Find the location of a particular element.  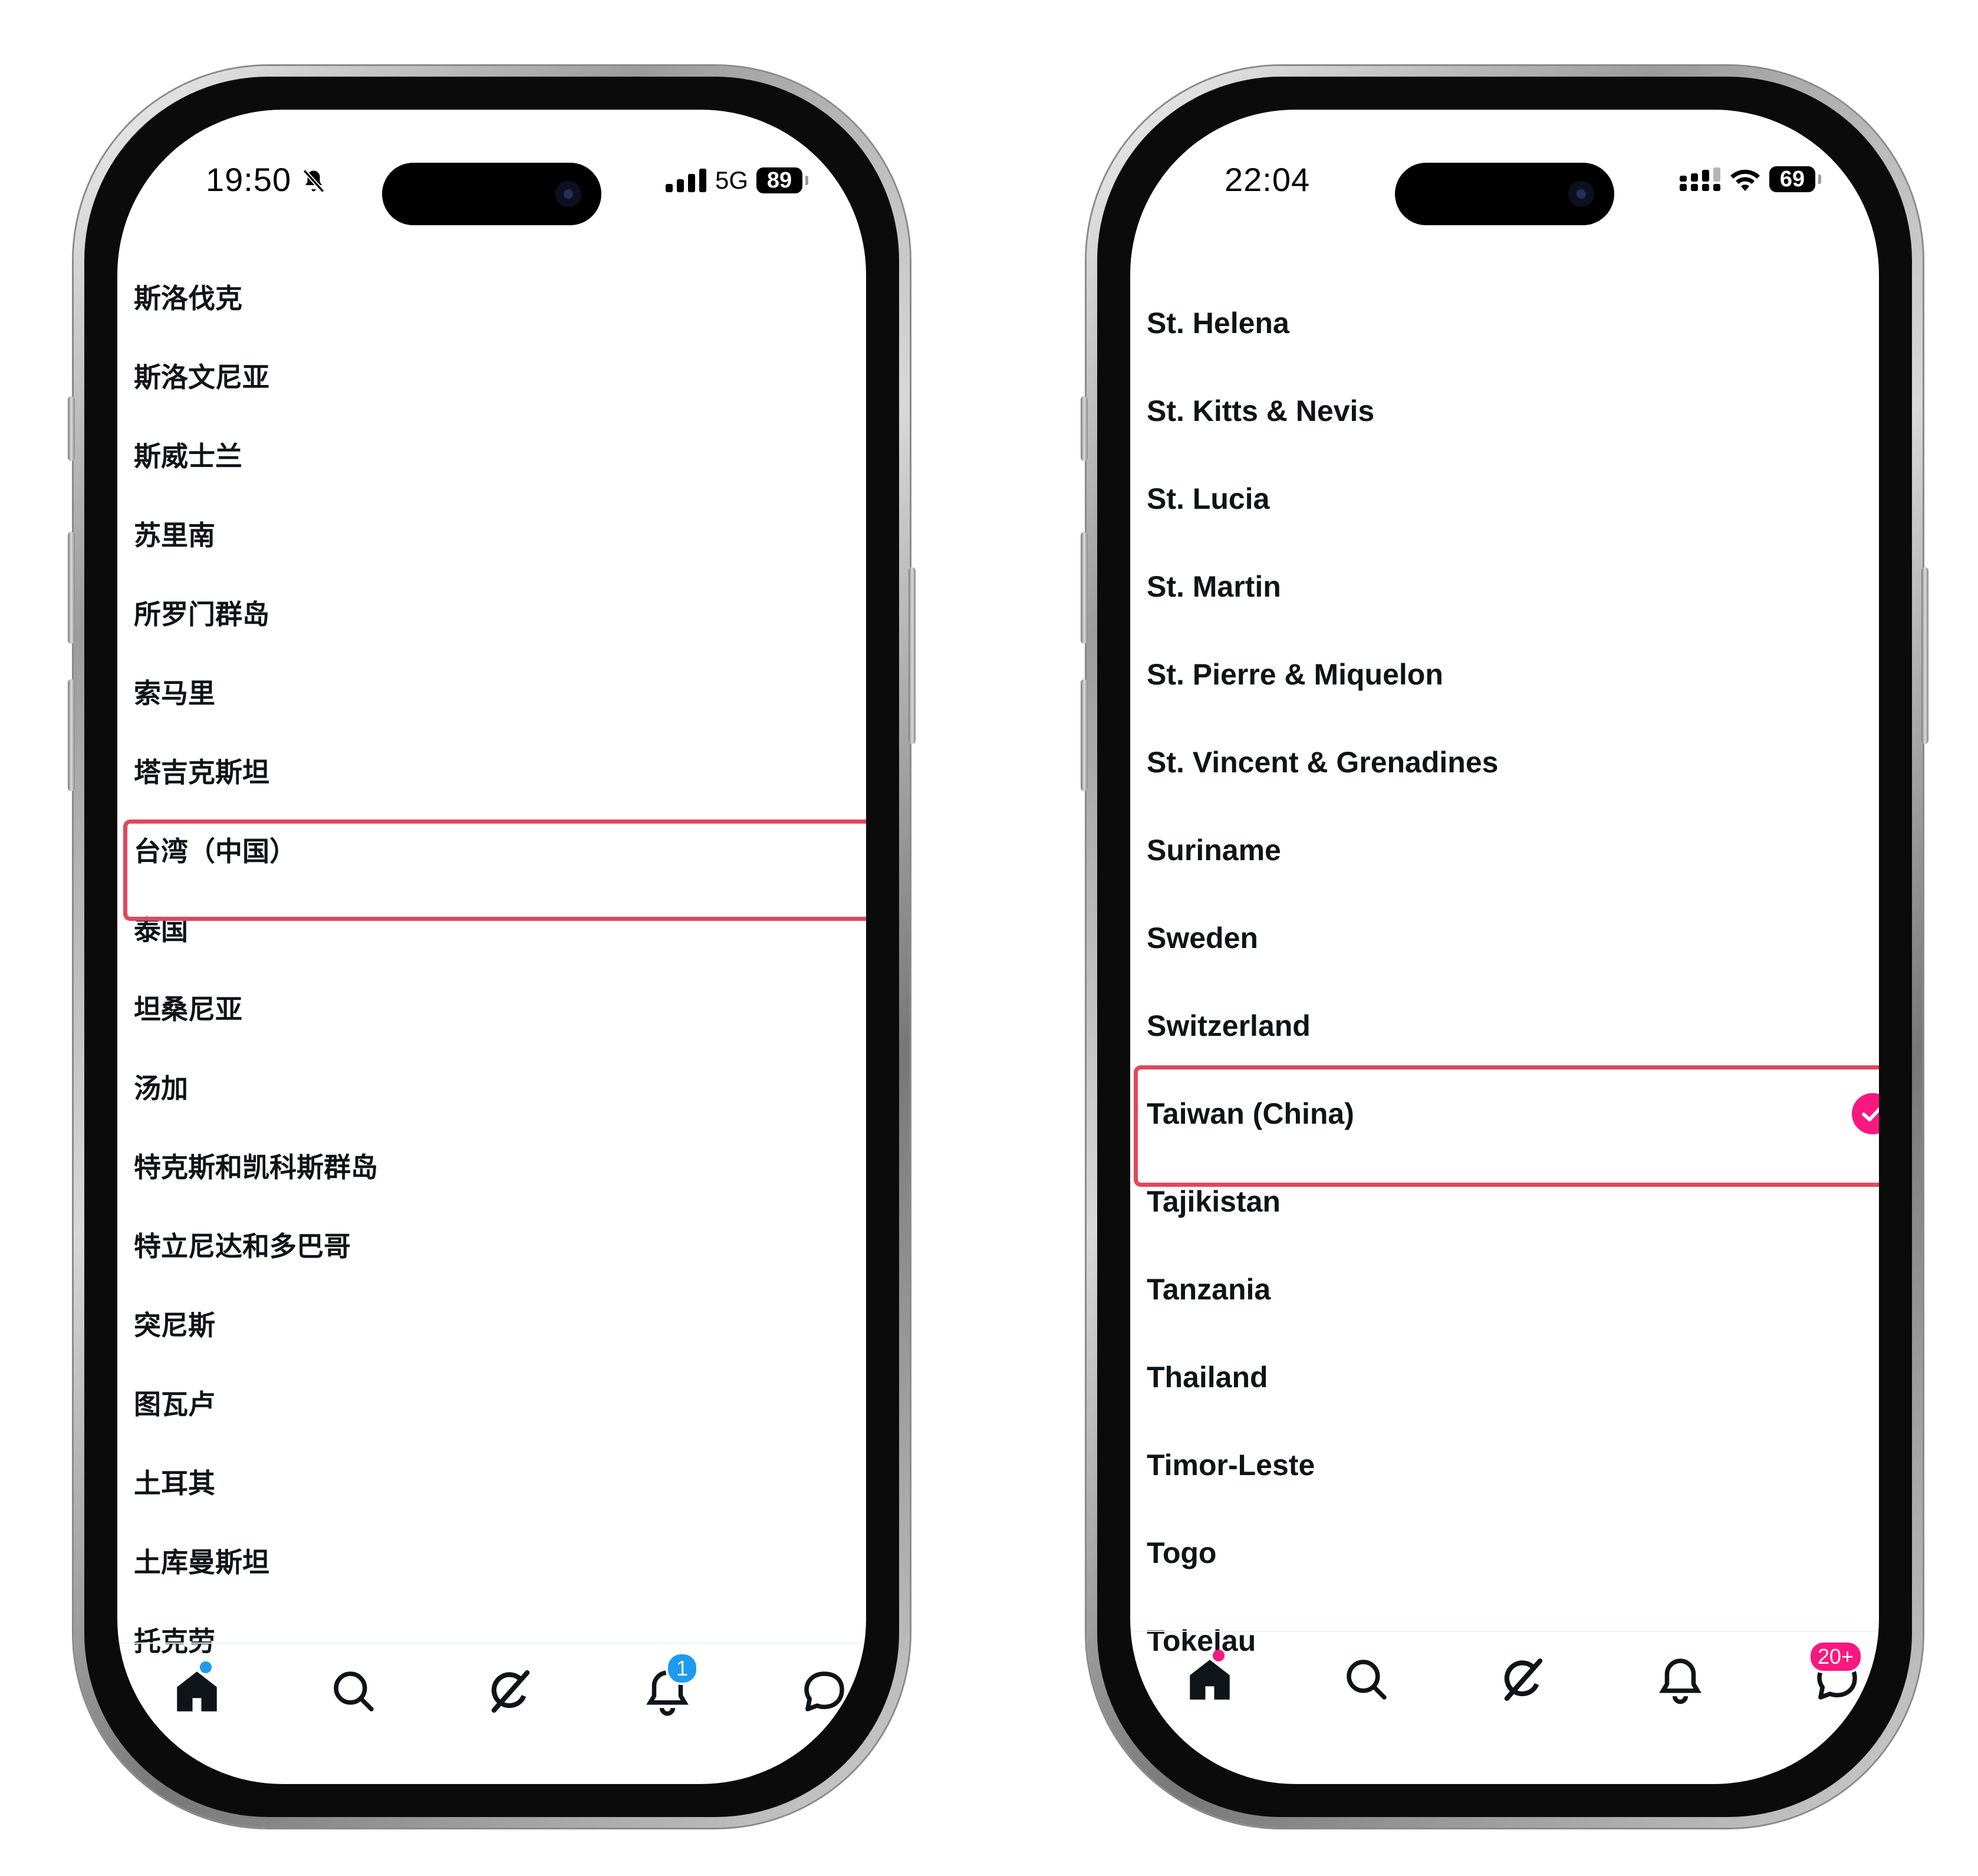

time-text: 19:50 is located at coordinates (249, 179).